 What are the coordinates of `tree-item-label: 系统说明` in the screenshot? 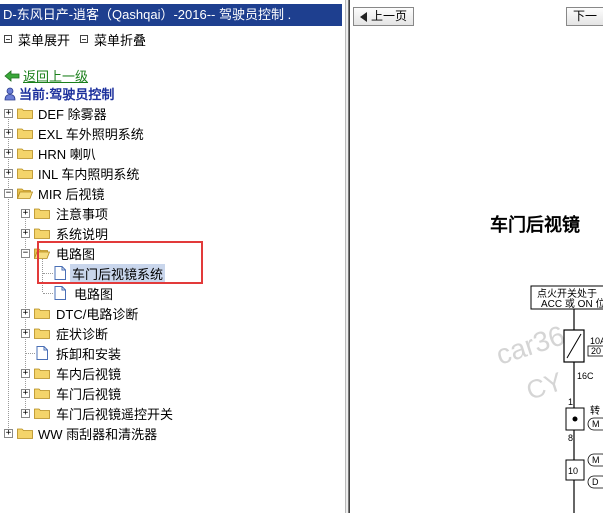 It's located at (82, 234).